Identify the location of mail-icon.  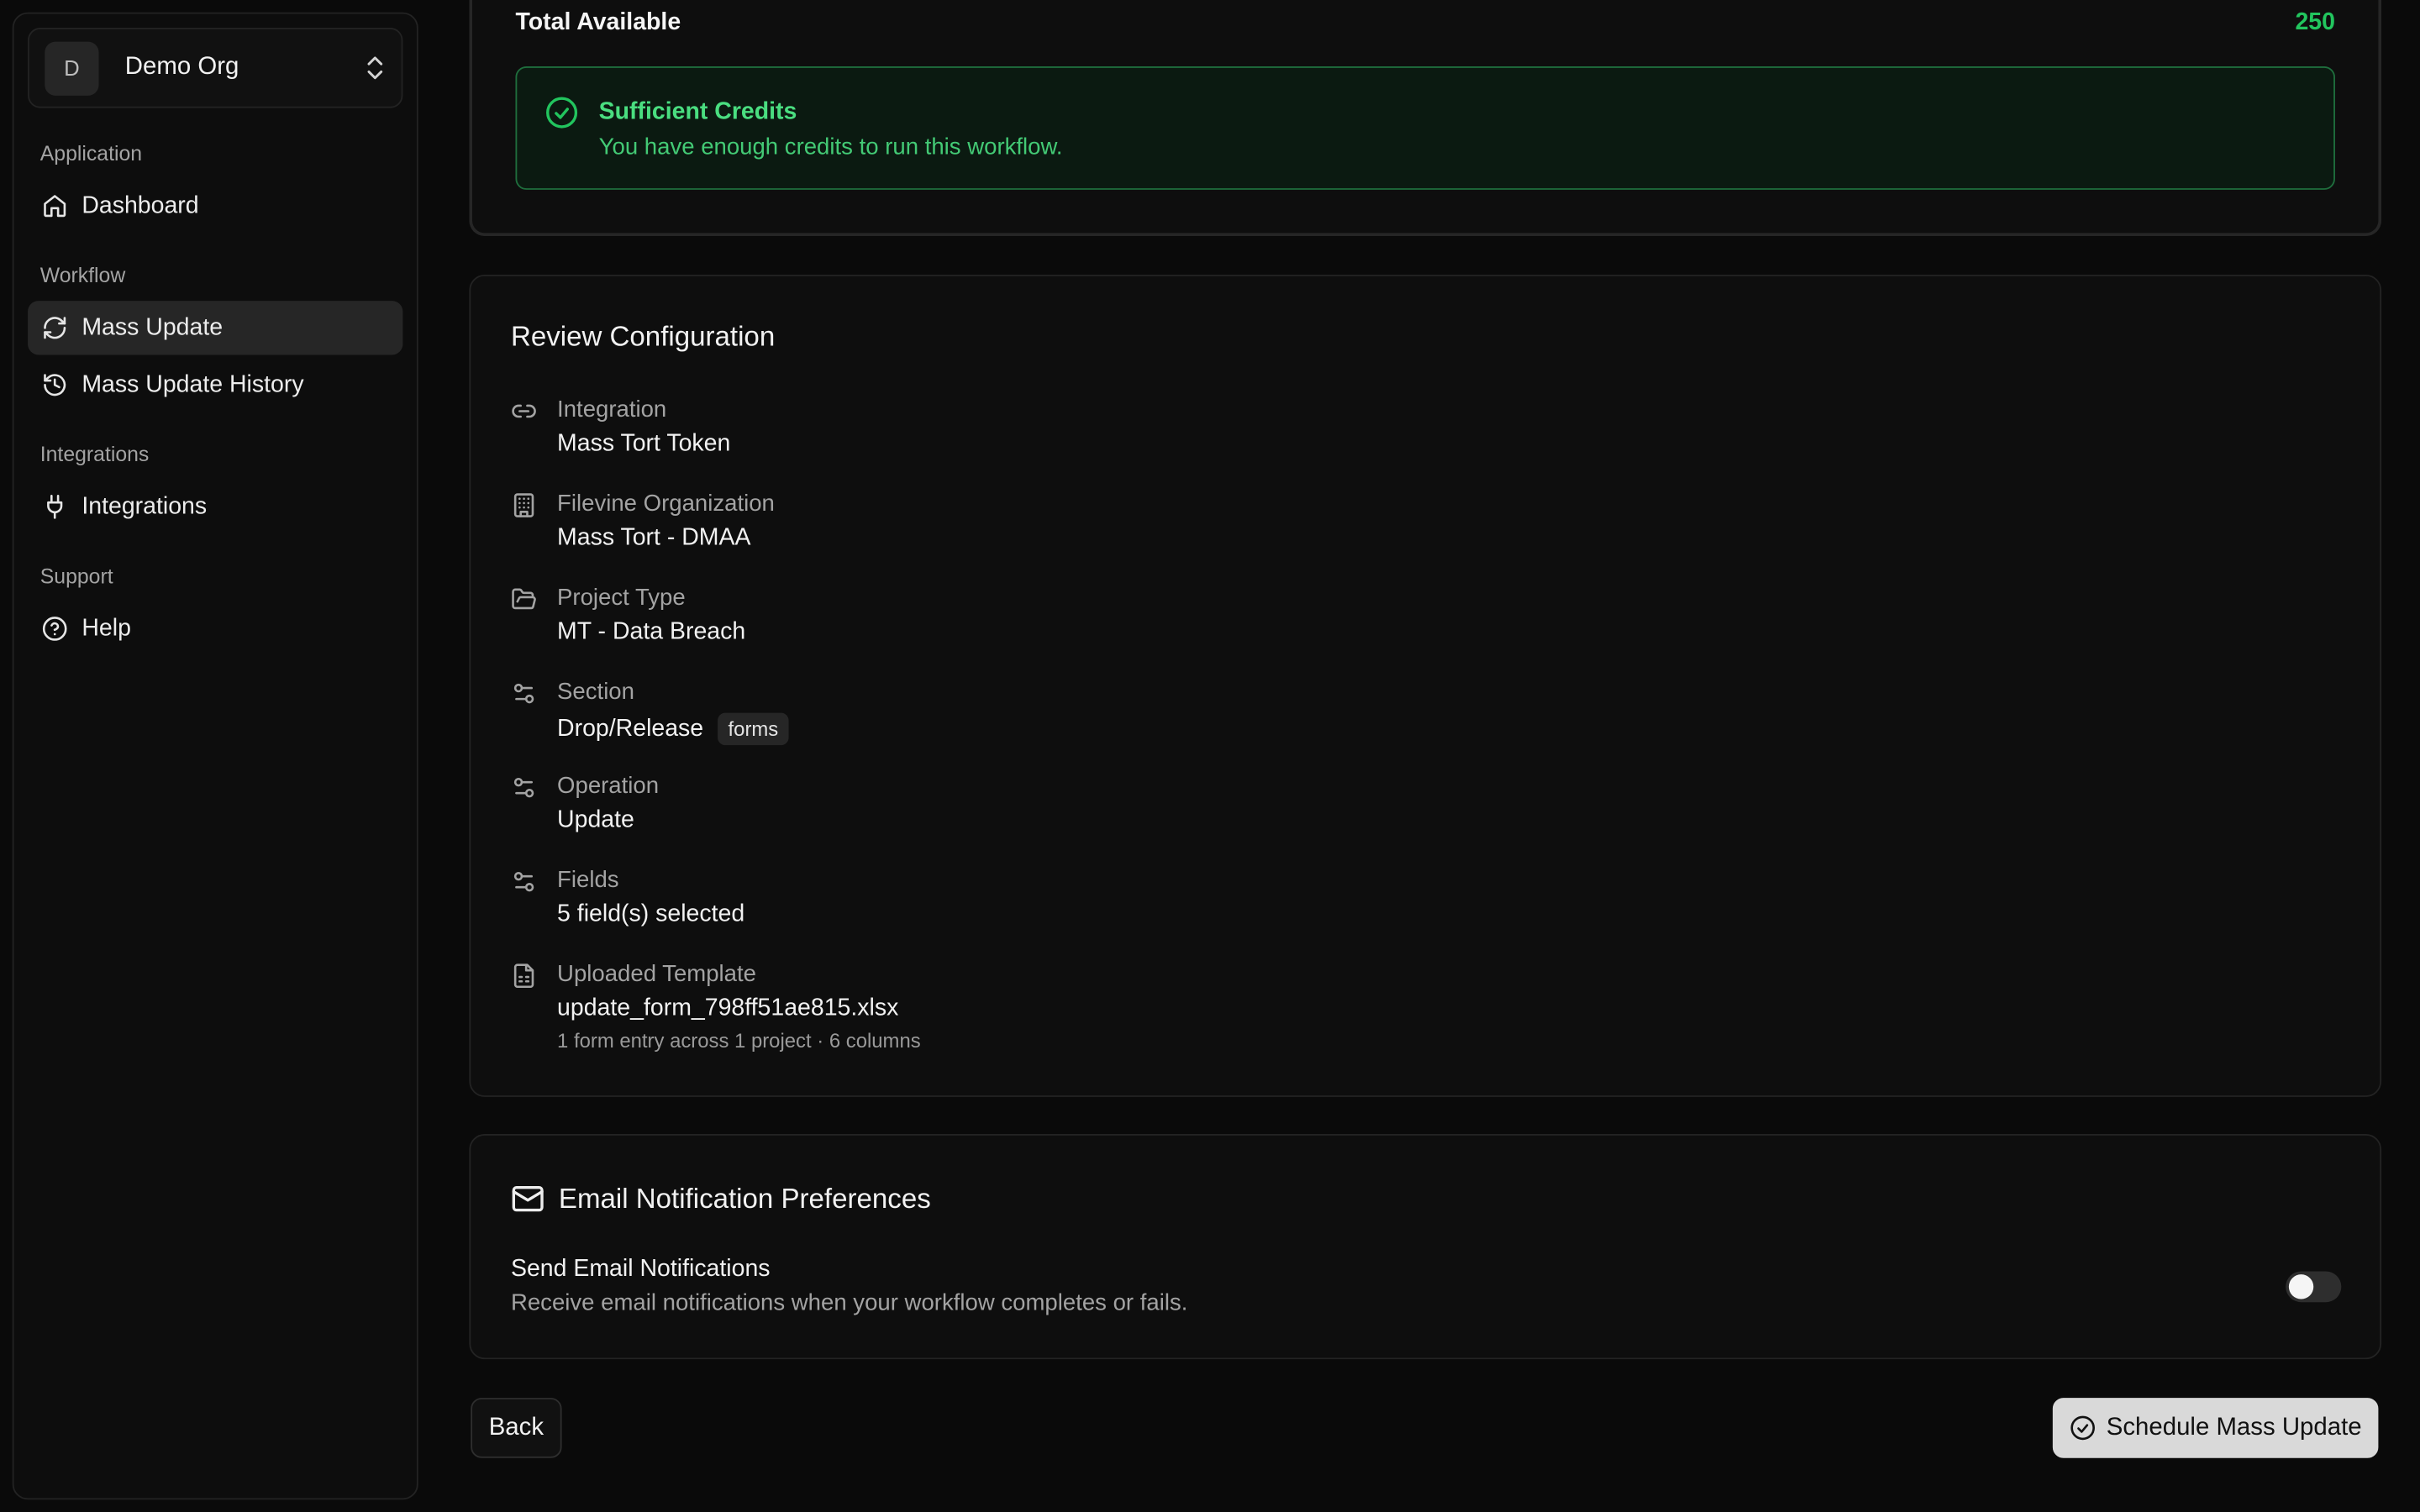
(528, 1198).